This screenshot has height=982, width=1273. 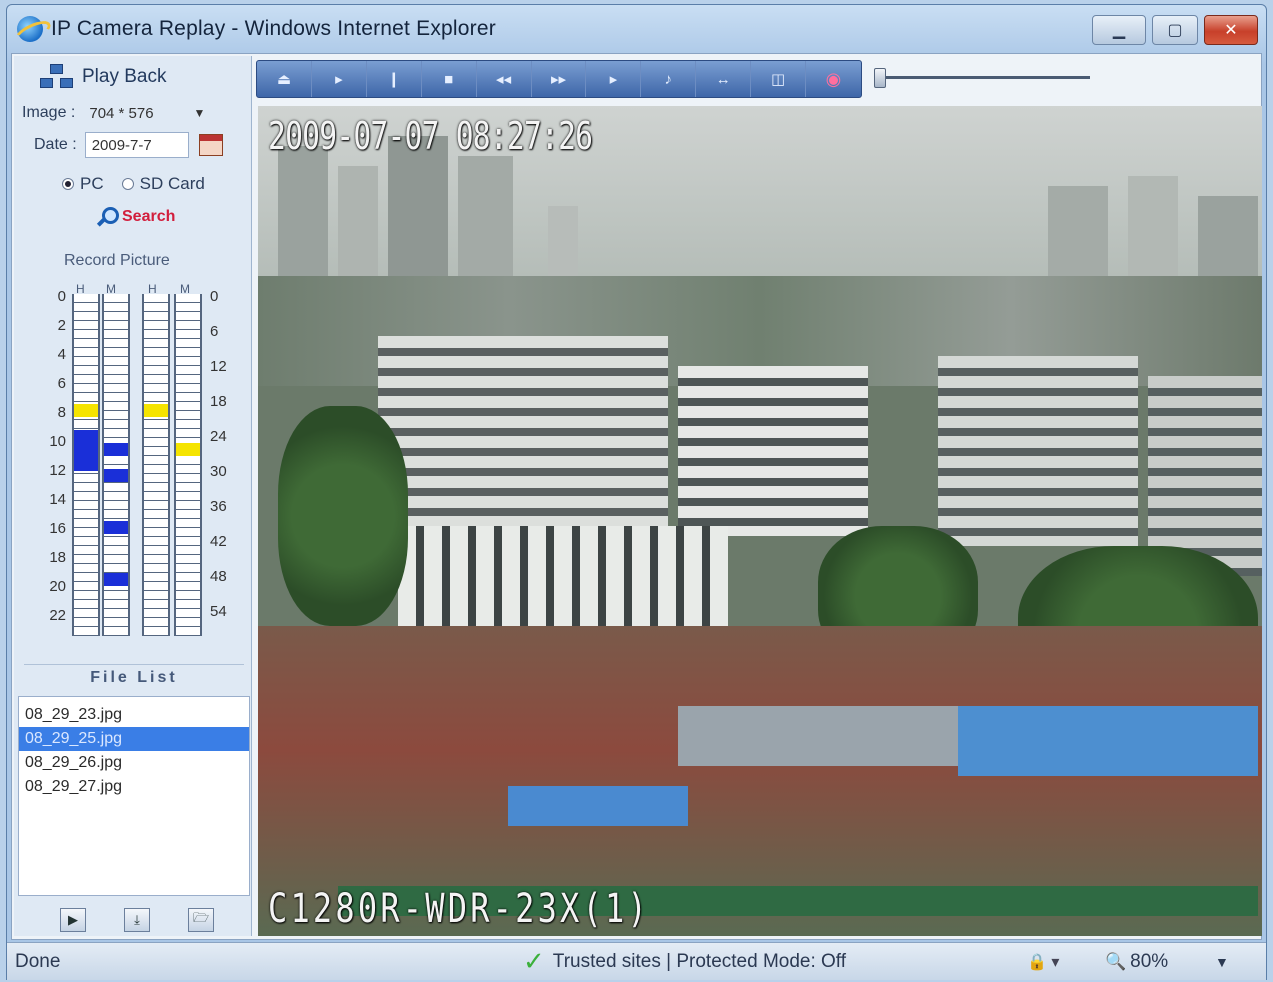 I want to click on security-zone: ✓ Trusted sites | Protected Mode: Off, so click(x=684, y=961).